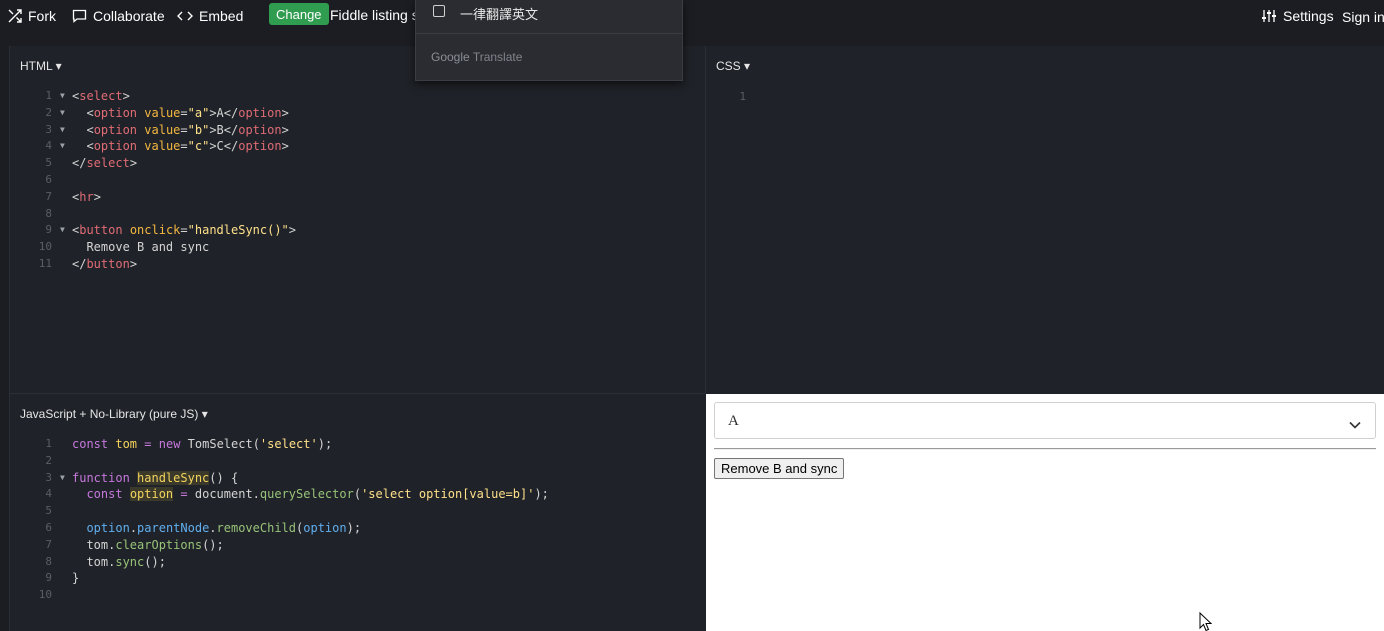 The width and height of the screenshot is (1384, 631). Describe the element at coordinates (779, 468) in the screenshot. I see `remove-b-and-sync-button: Remove B and sync` at that location.